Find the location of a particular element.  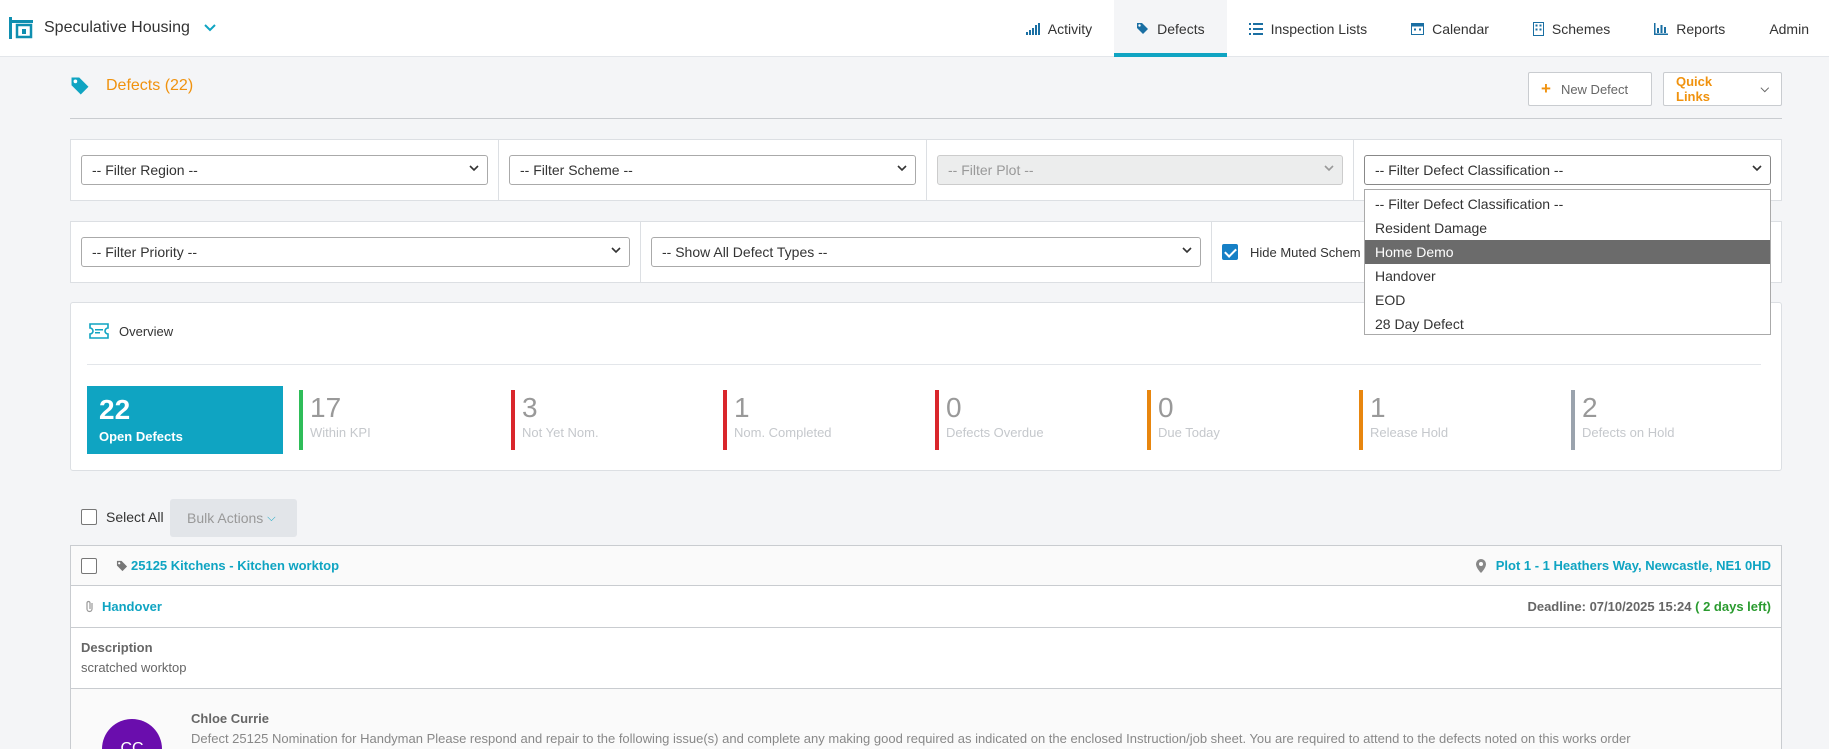

nav-activity: Activity is located at coordinates (1059, 28).